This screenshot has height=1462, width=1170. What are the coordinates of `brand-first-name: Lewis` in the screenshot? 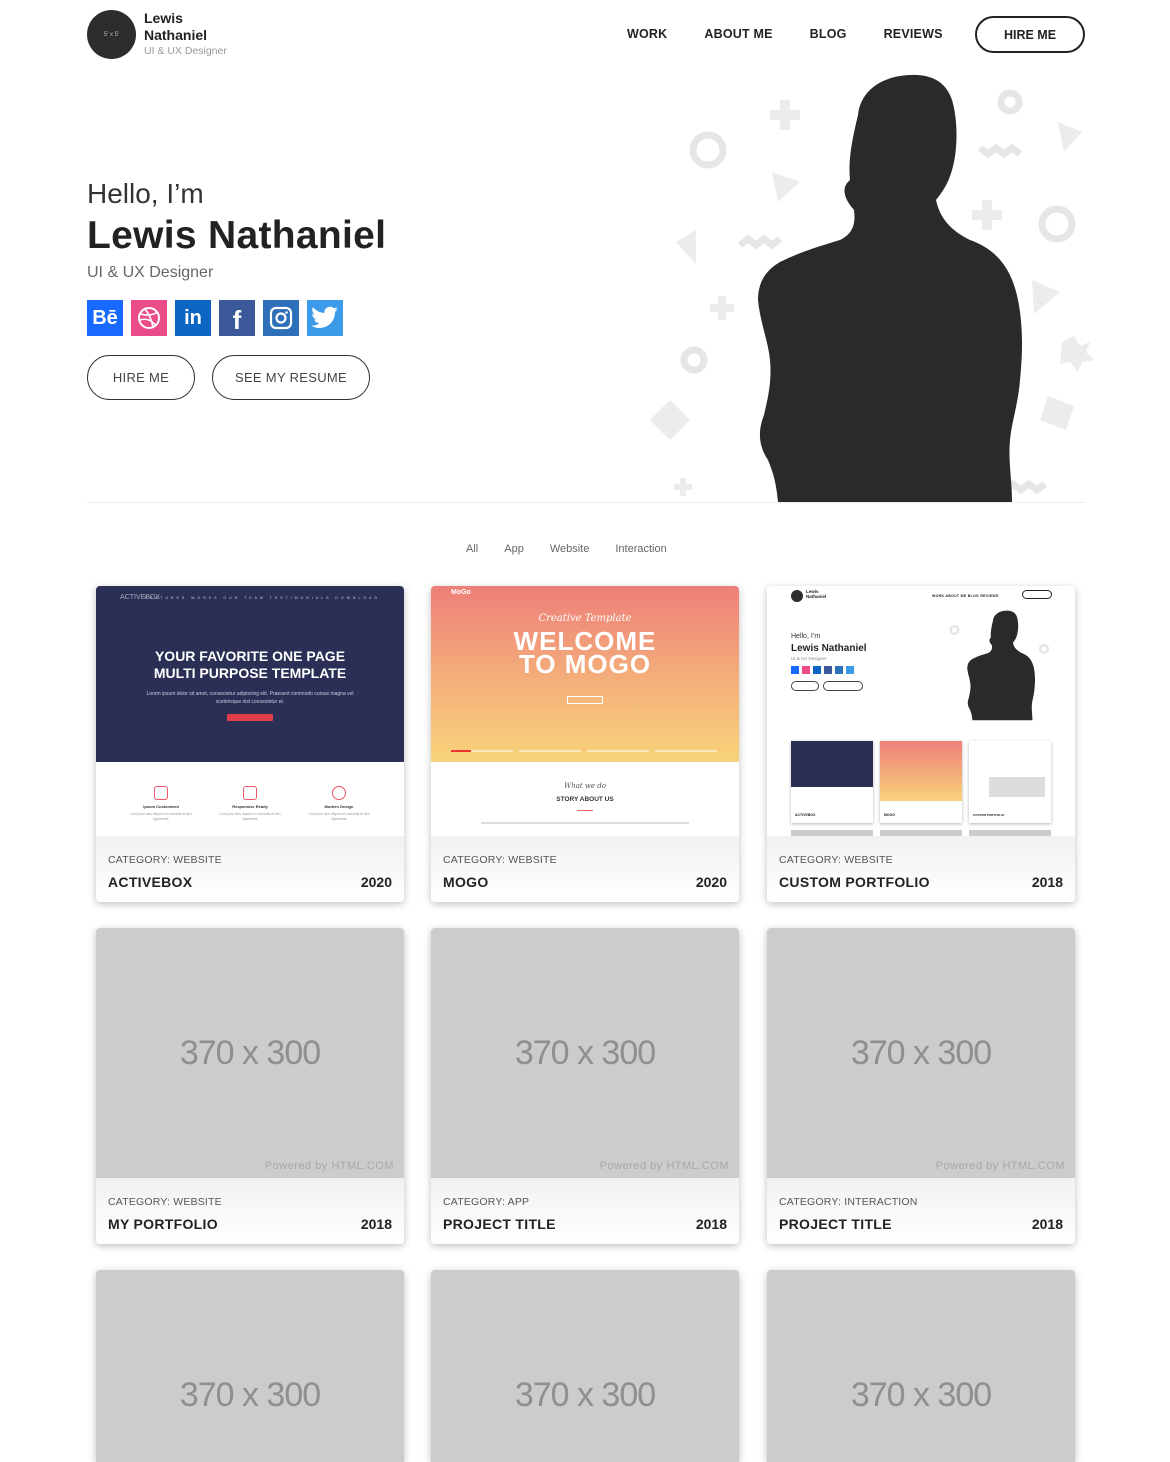 It's located at (163, 18).